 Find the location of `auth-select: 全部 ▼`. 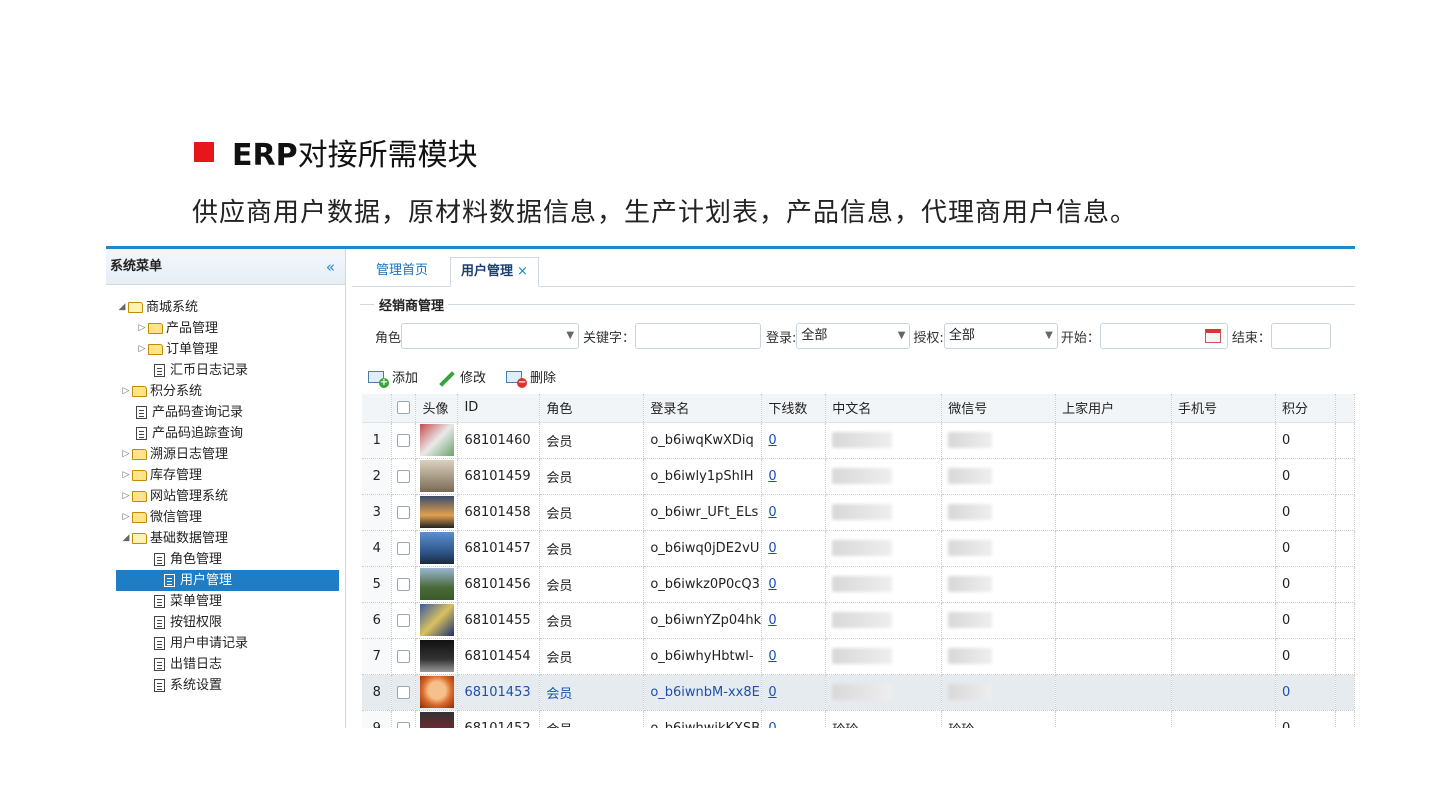

auth-select: 全部 ▼ is located at coordinates (1000, 336).